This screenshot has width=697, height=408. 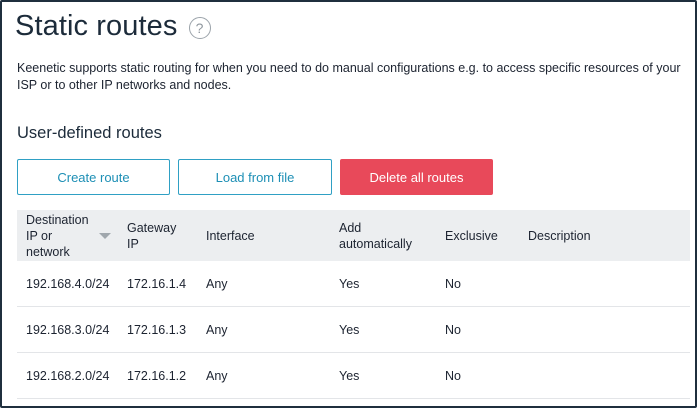 I want to click on load-from-file-button: Load from file, so click(x=255, y=177).